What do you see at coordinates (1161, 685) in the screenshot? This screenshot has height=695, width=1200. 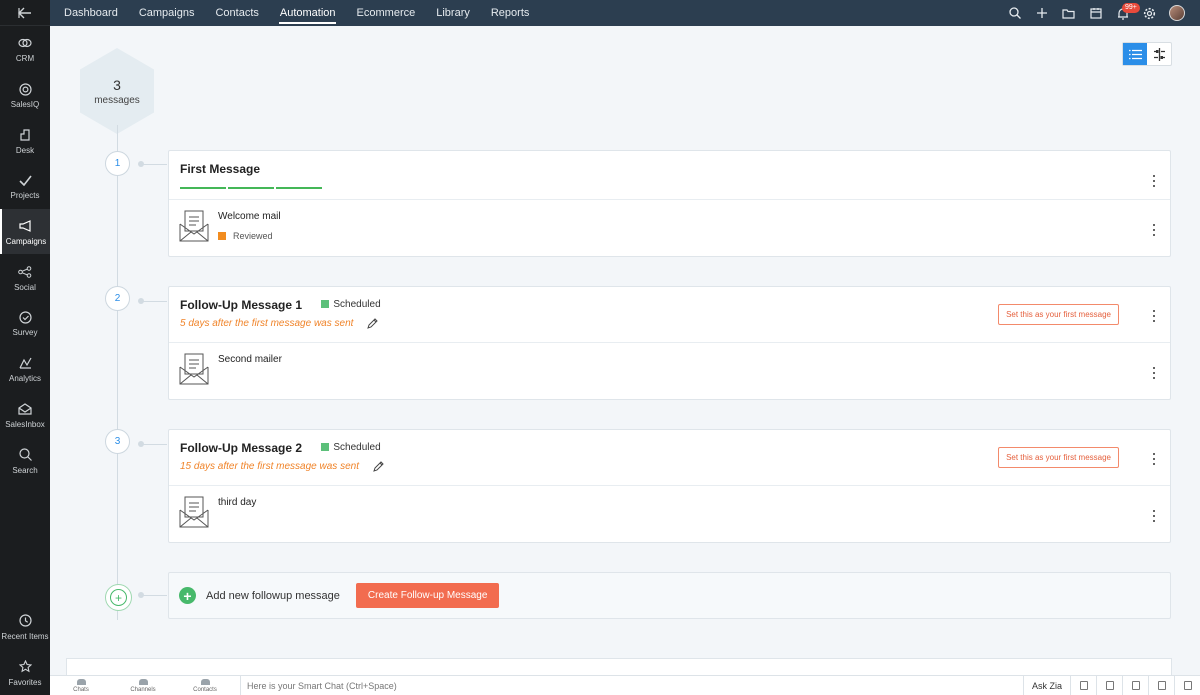 I see `alarm-icon` at bounding box center [1161, 685].